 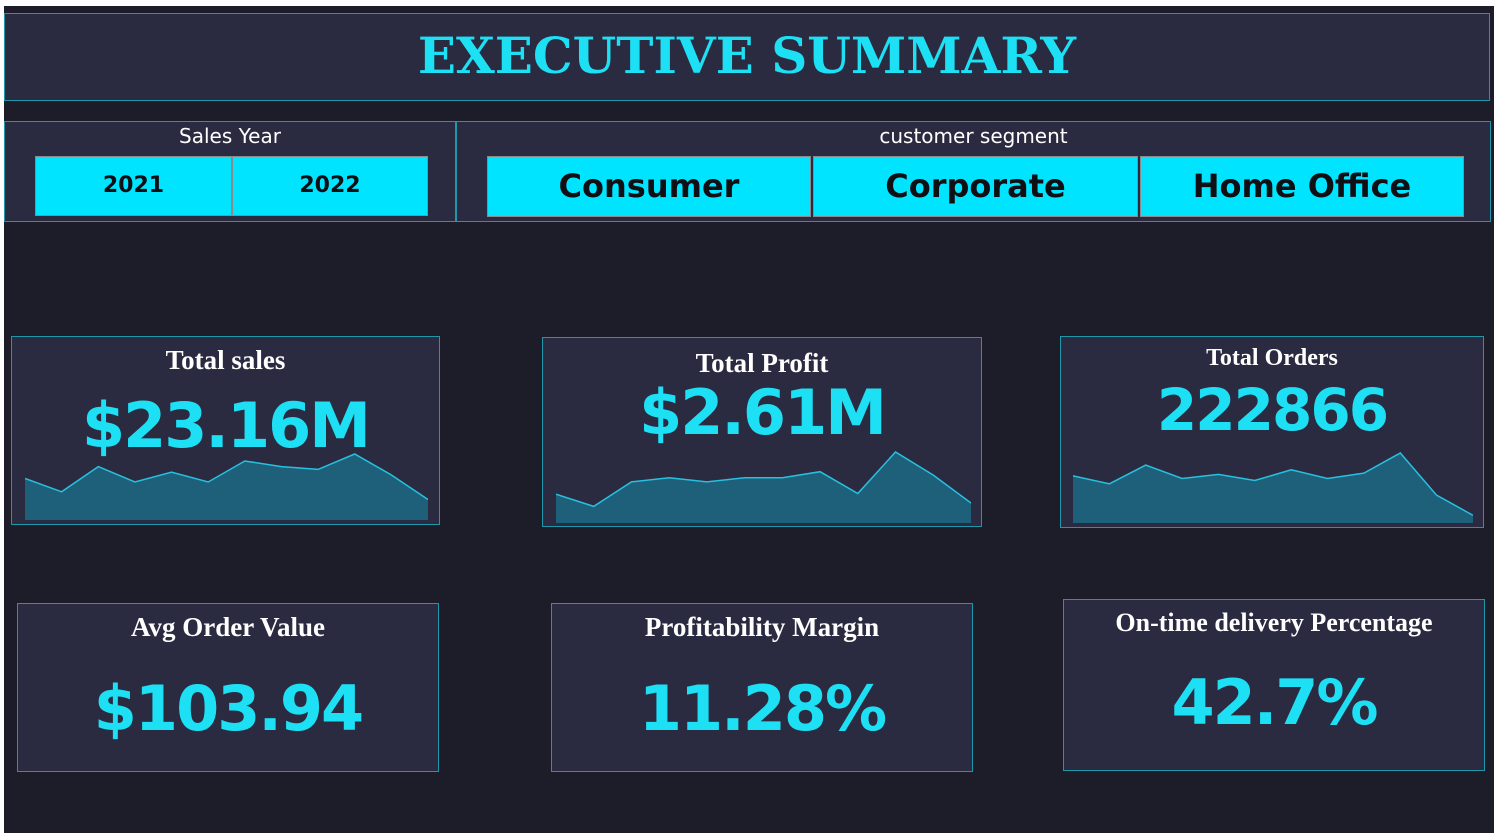 I want to click on total-sales-sparkline, so click(x=226, y=486).